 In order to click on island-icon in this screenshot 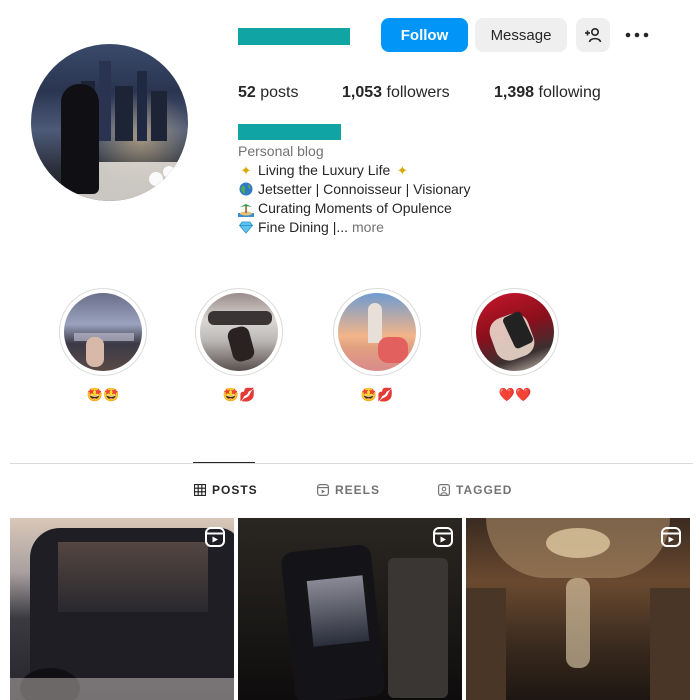, I will do `click(246, 209)`.